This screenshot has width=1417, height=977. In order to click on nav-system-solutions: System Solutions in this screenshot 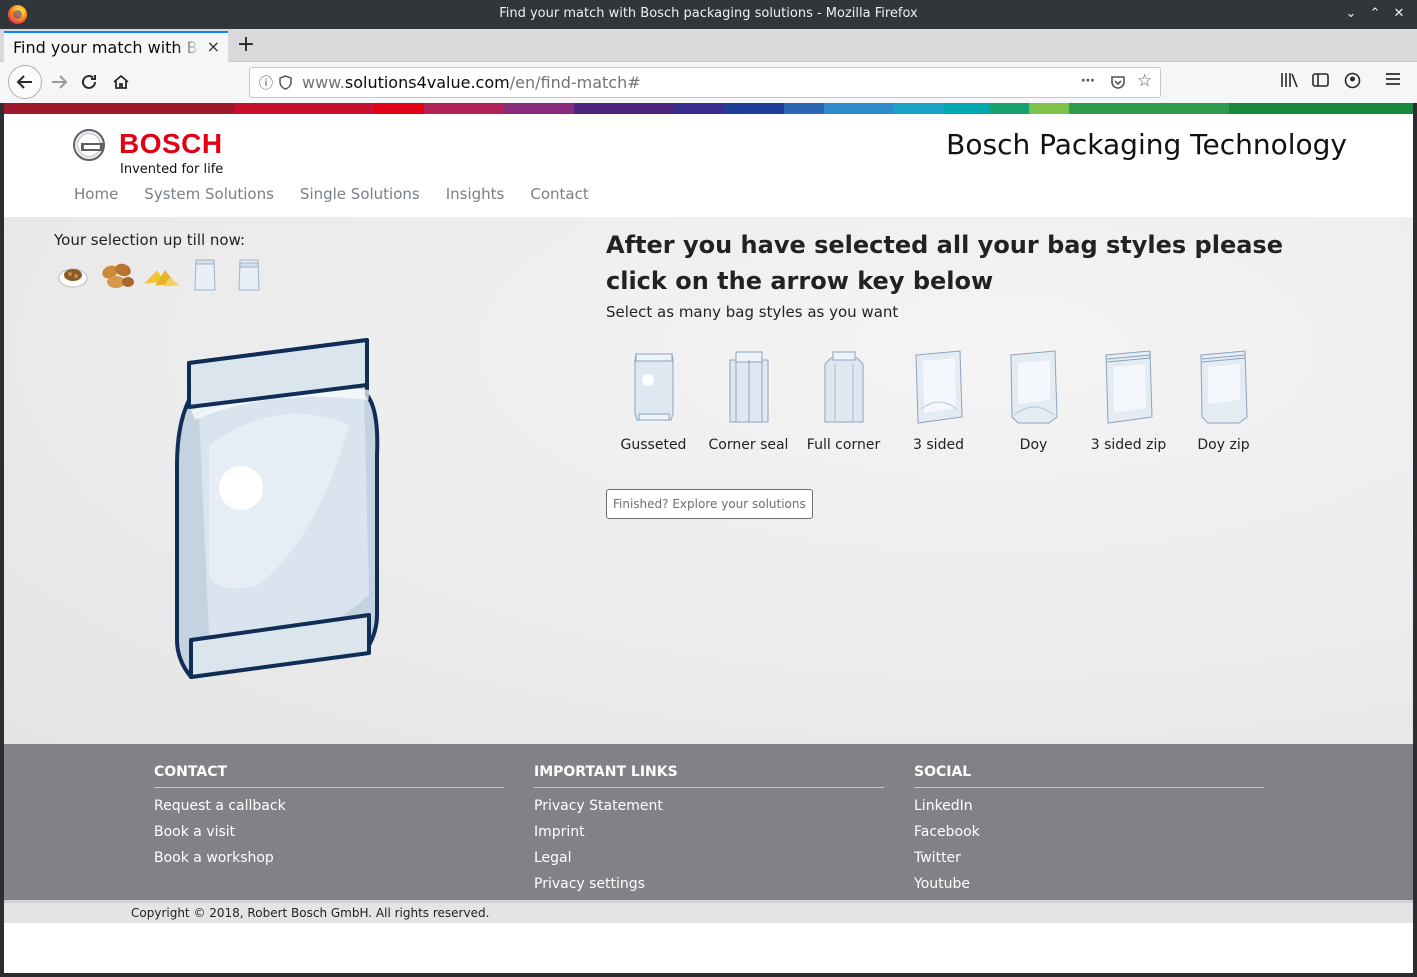, I will do `click(209, 194)`.